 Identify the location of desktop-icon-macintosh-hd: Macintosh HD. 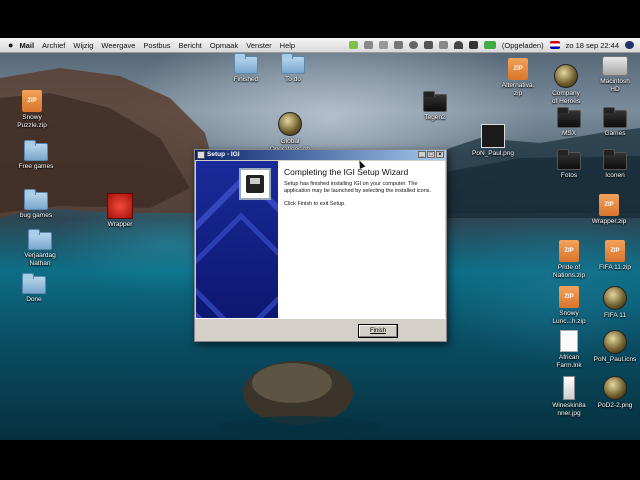
(611, 75).